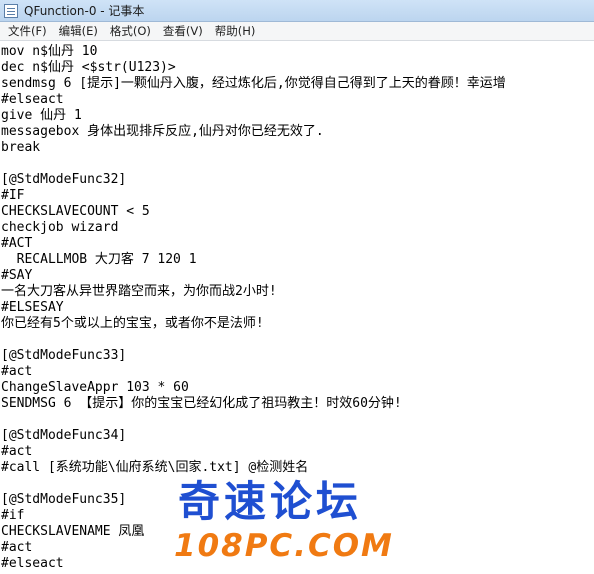 This screenshot has width=594, height=574. I want to click on code-line: 一名大刀客从异世界踏空而来，为你而战2小时!, so click(139, 291).